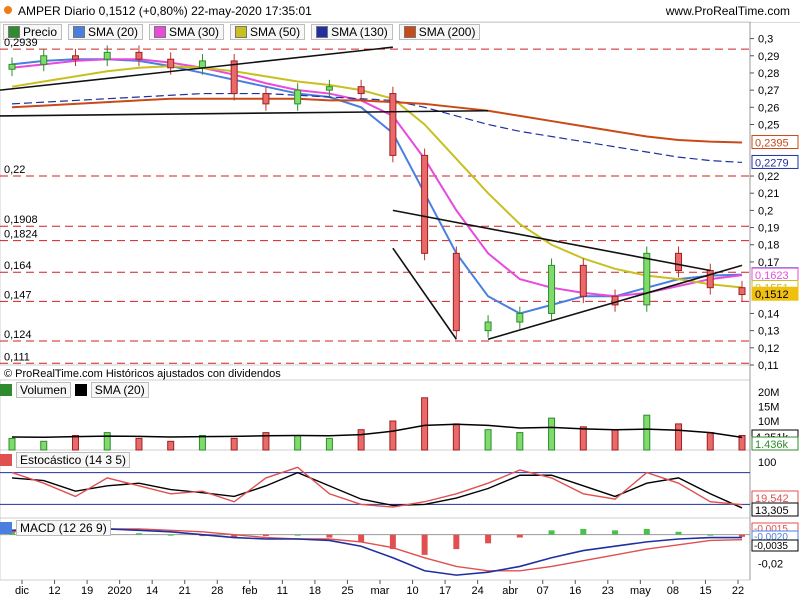 This screenshot has width=800, height=600. I want to click on stoch-k-line, so click(377, 487).